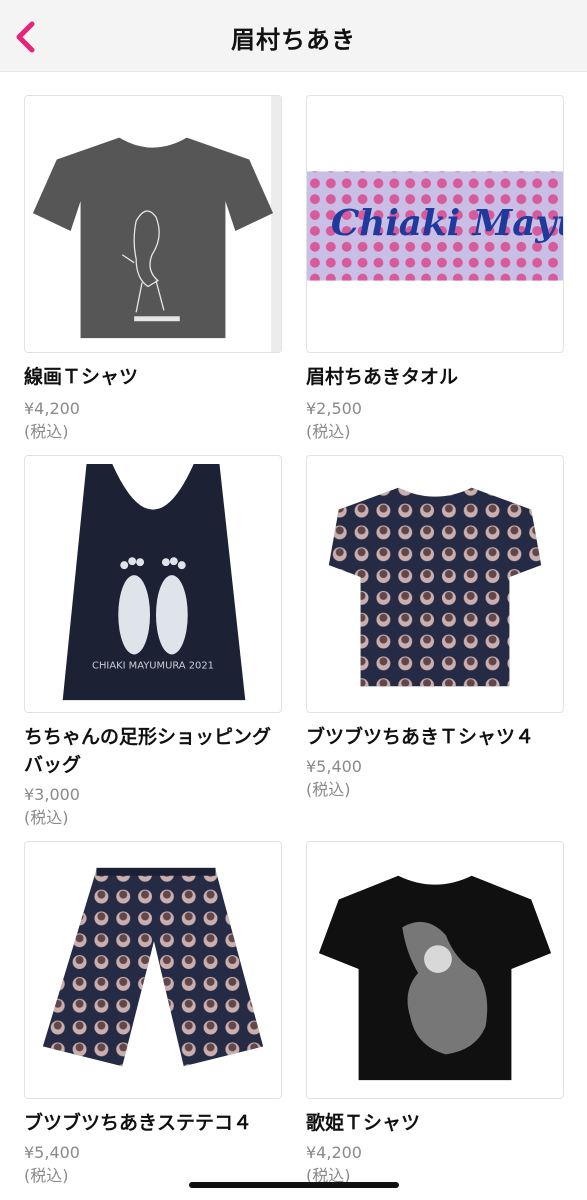  I want to click on product-price: ¥3,000 (税込), so click(52, 806).